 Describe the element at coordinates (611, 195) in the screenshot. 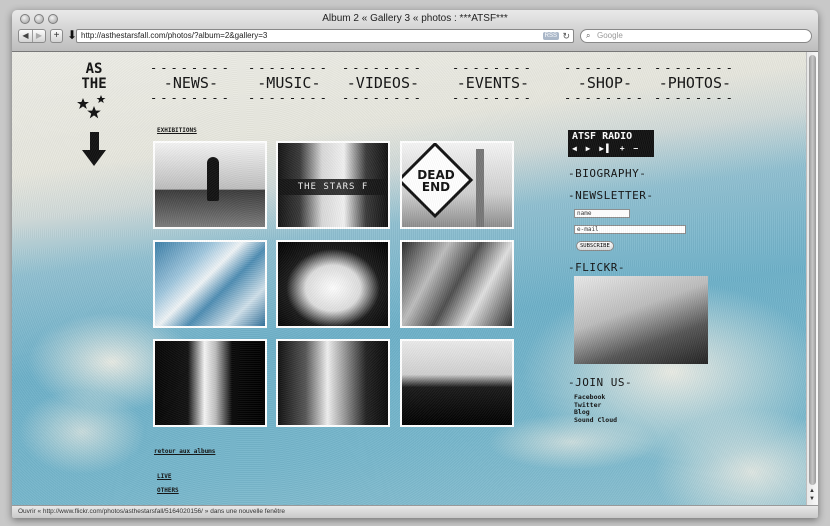

I see `newsletter-heading: -NEWSLETTER-` at that location.